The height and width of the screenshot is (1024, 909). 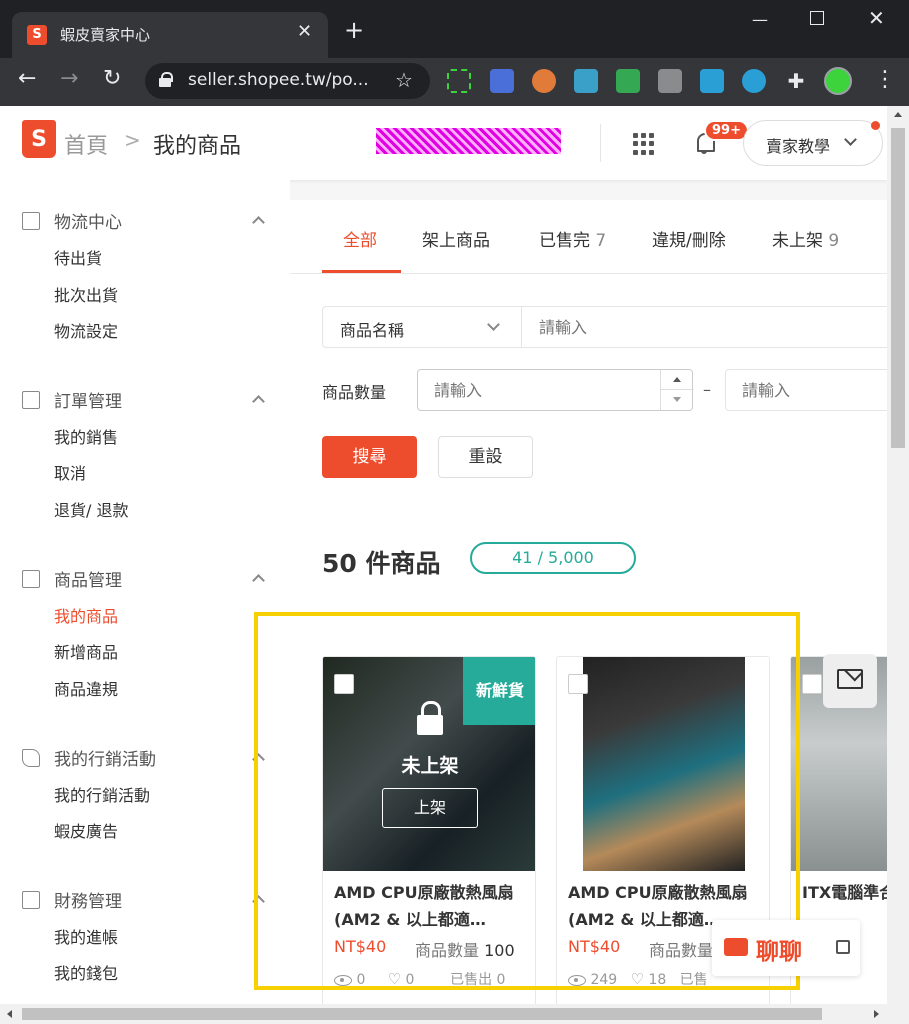 What do you see at coordinates (86, 294) in the screenshot?
I see `sidebar-item-bulk-ship: 批次出貨` at bounding box center [86, 294].